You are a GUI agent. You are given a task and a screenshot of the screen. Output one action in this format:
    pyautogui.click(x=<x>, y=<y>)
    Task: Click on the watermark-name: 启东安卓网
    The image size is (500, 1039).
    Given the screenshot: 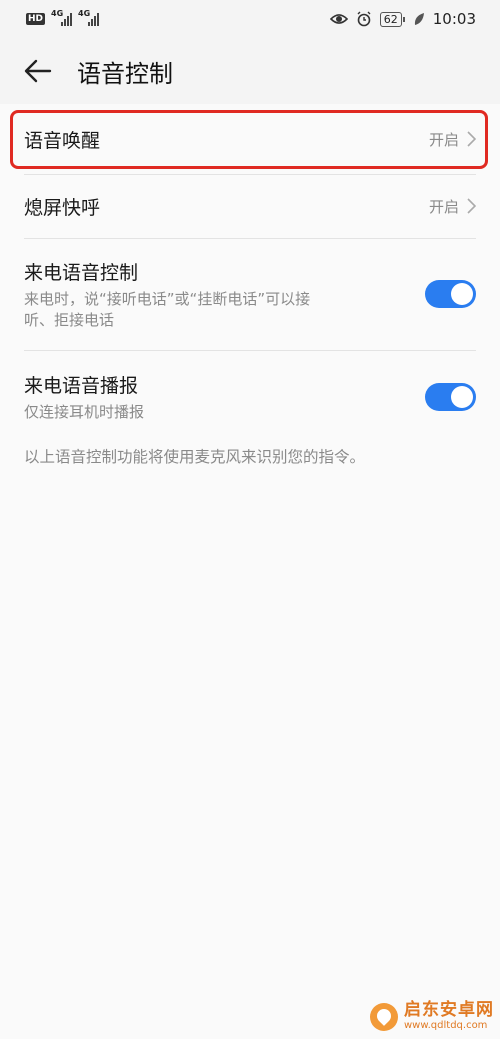 What is the action you would take?
    pyautogui.click(x=449, y=1010)
    